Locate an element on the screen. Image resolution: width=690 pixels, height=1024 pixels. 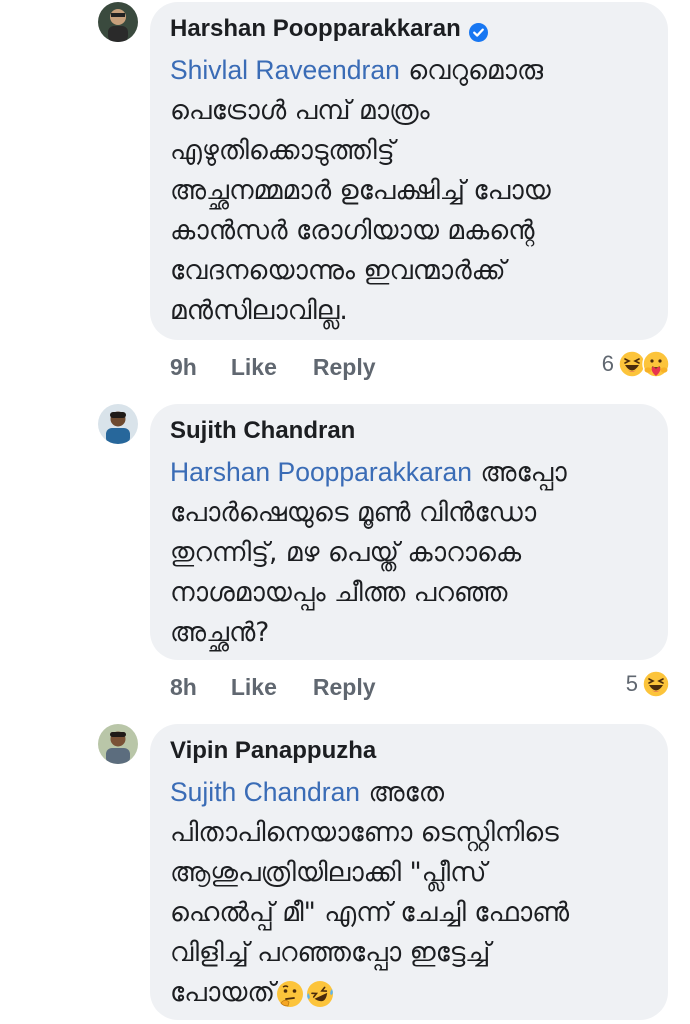
reaction-count: 5 is located at coordinates (631, 683).